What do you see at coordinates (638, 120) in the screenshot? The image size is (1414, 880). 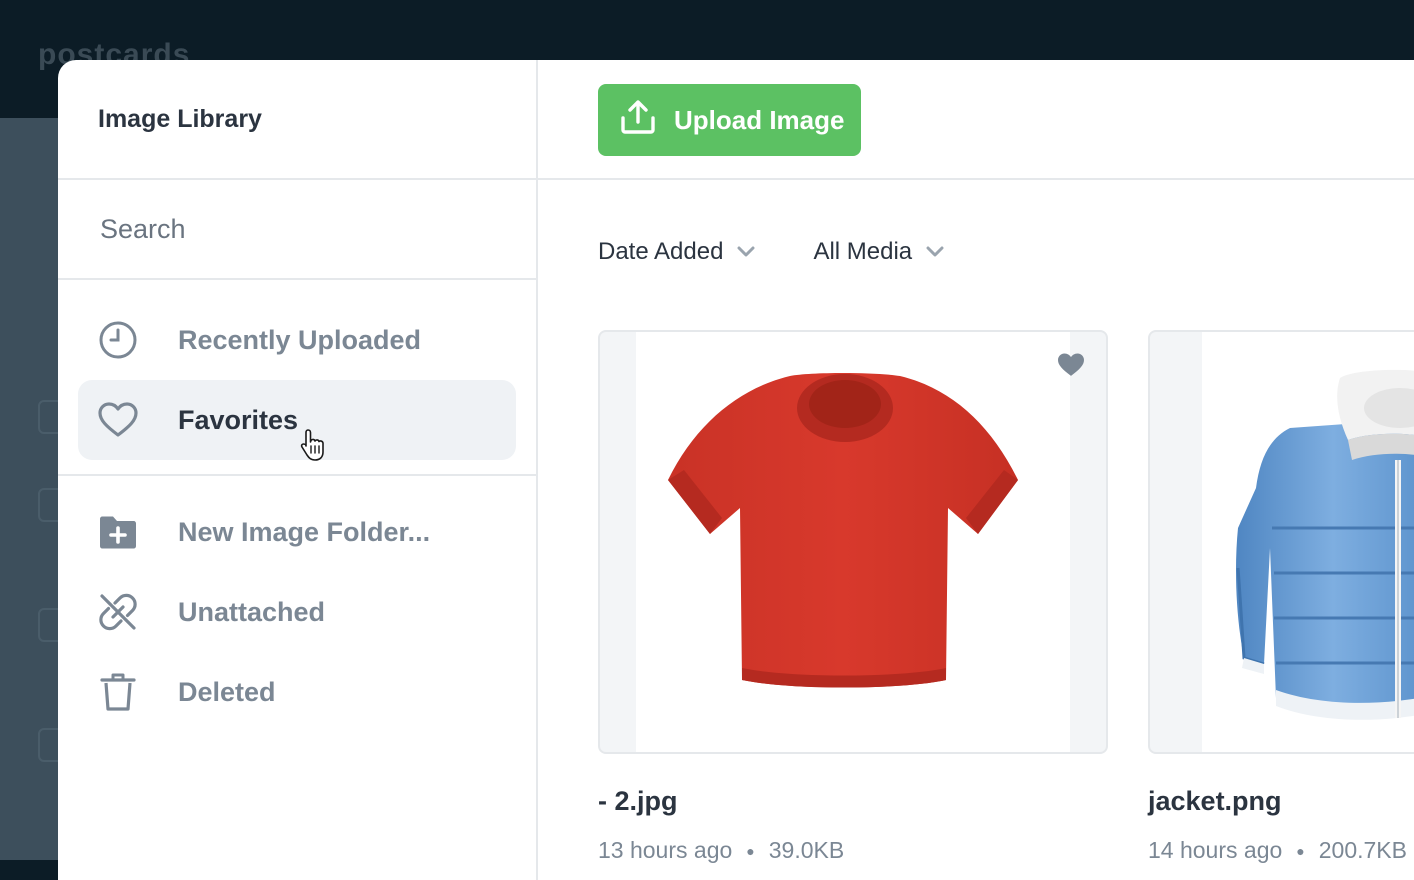 I see `upload-icon` at bounding box center [638, 120].